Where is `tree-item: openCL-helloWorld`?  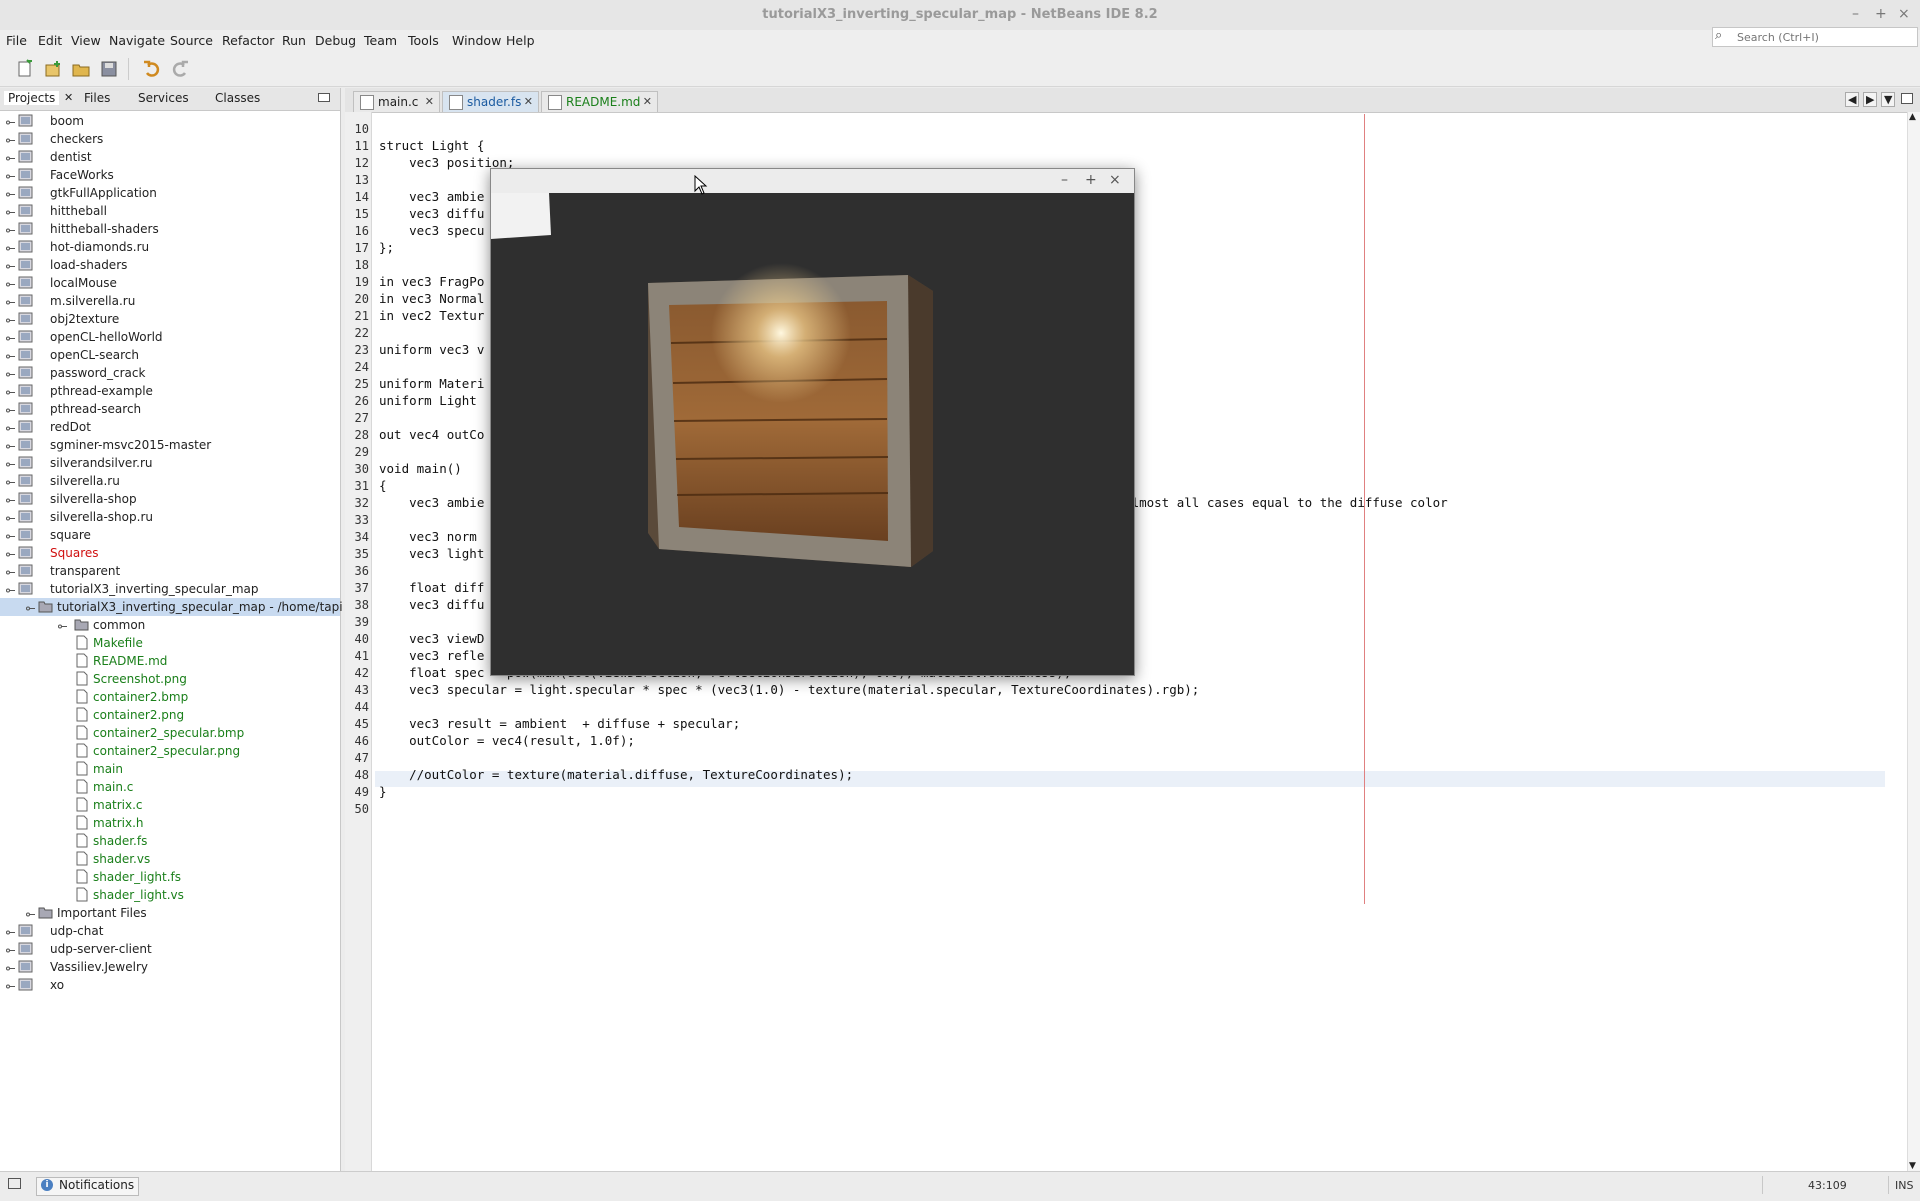
tree-item: openCL-helloWorld is located at coordinates (170, 337).